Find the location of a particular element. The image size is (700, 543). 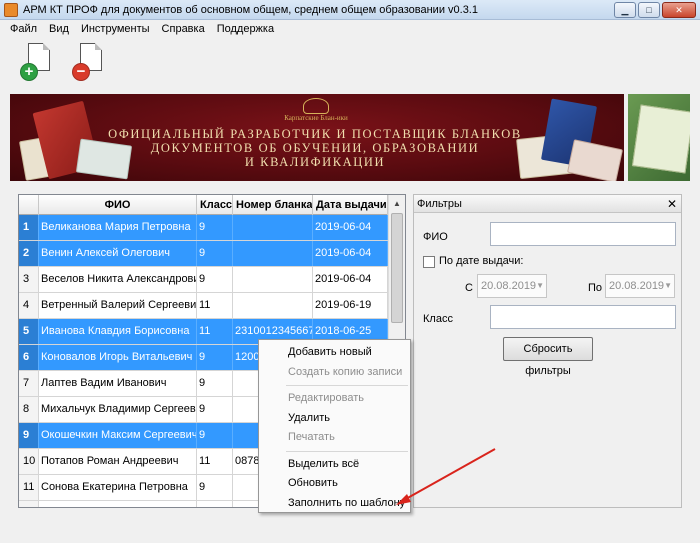

table-row: 1 Великанова Мария Петровна 9 2019-06-04 is located at coordinates (204, 228).